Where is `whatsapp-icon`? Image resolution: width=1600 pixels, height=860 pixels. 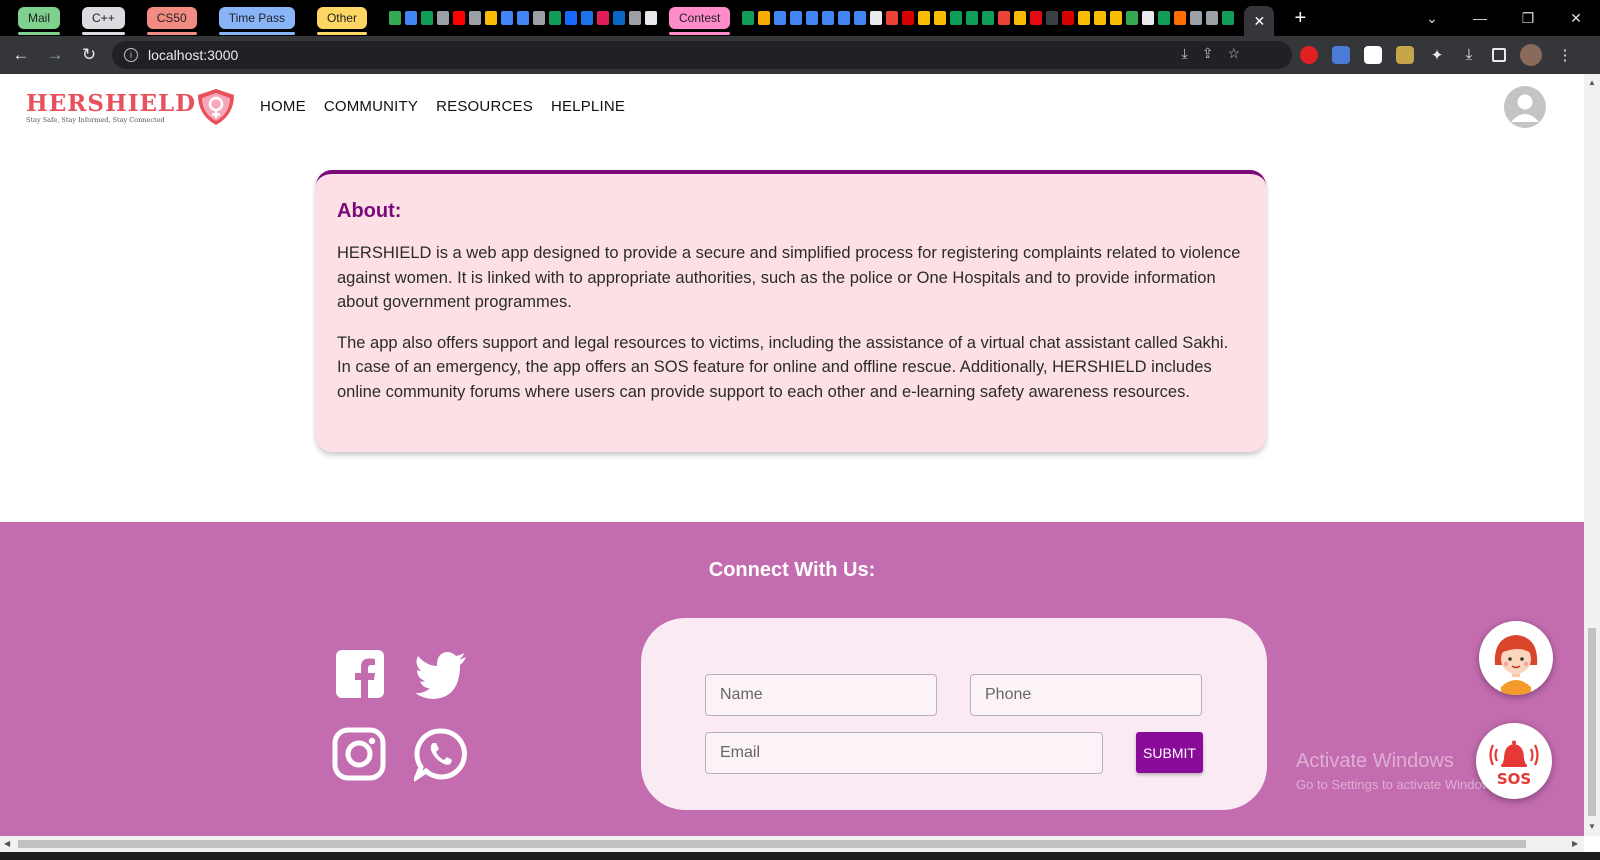
whatsapp-icon is located at coordinates (442, 755).